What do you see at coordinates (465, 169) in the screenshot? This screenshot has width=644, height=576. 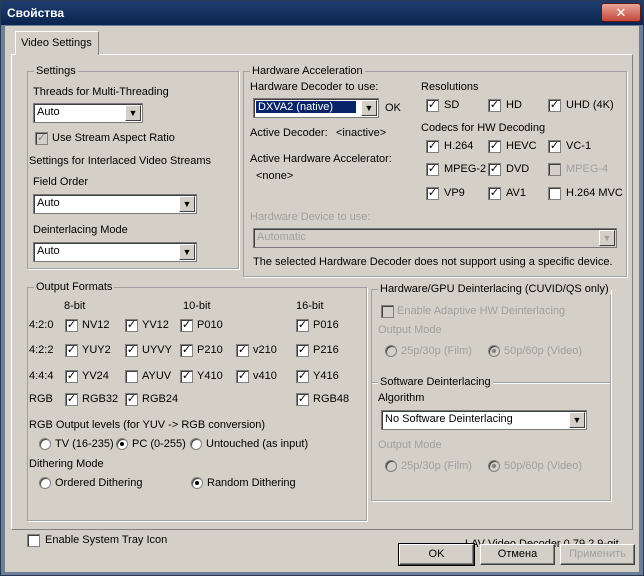 I see `codec-mpeg2-label: MPEG-2` at bounding box center [465, 169].